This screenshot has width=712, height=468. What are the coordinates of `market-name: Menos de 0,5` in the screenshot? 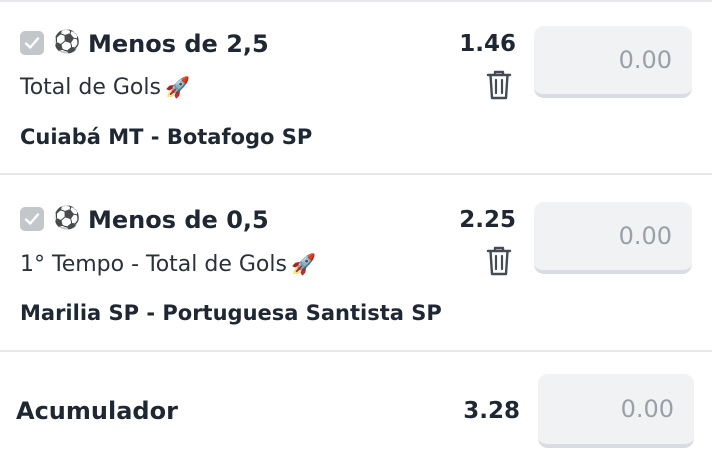 It's located at (178, 220).